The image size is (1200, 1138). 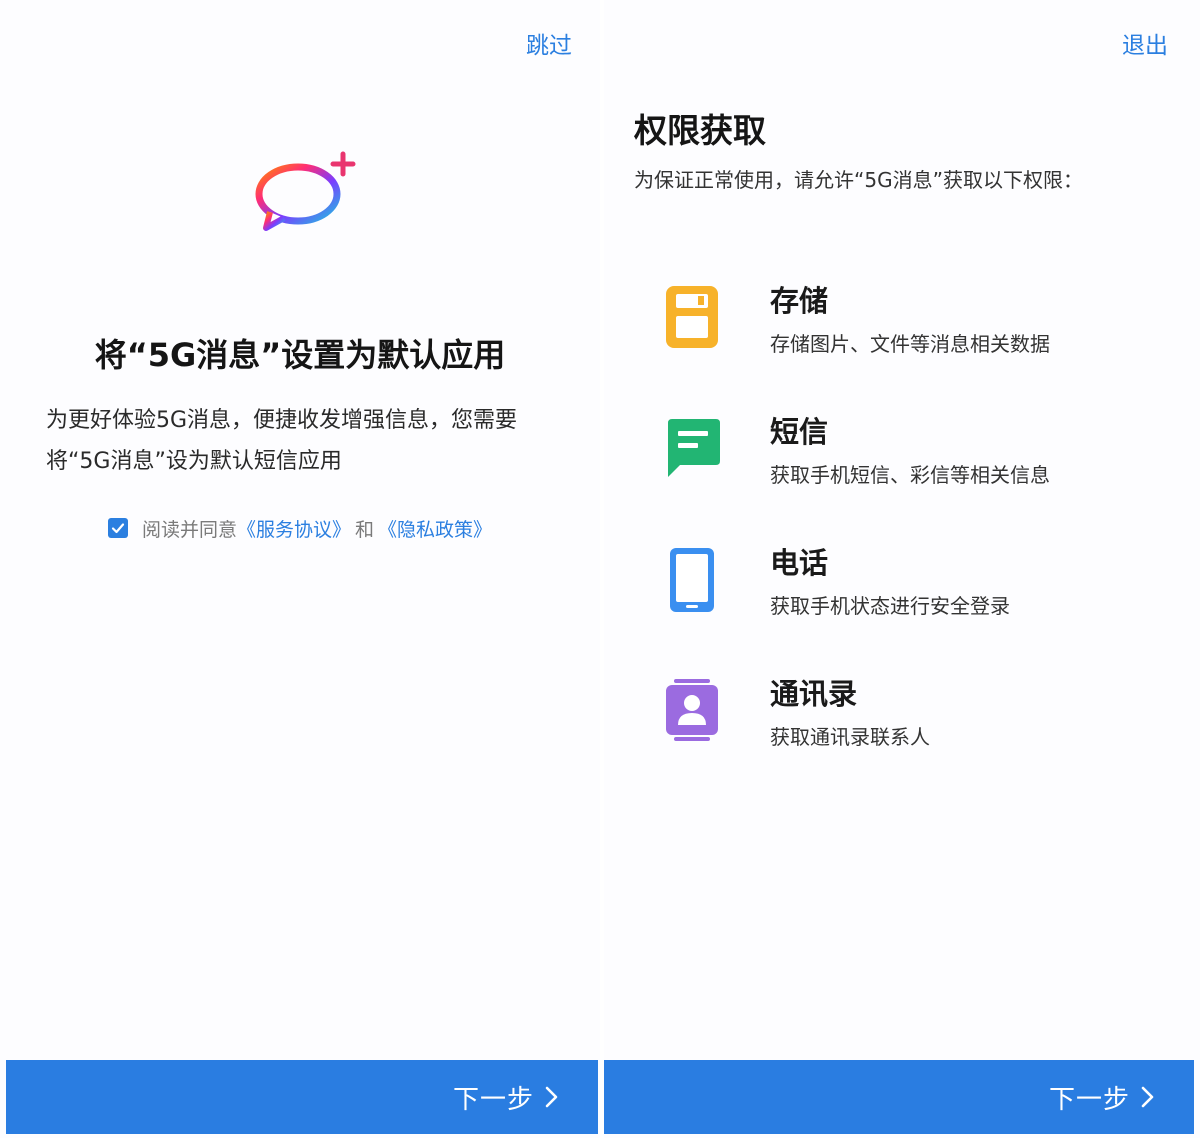 I want to click on check-icon, so click(x=118, y=528).